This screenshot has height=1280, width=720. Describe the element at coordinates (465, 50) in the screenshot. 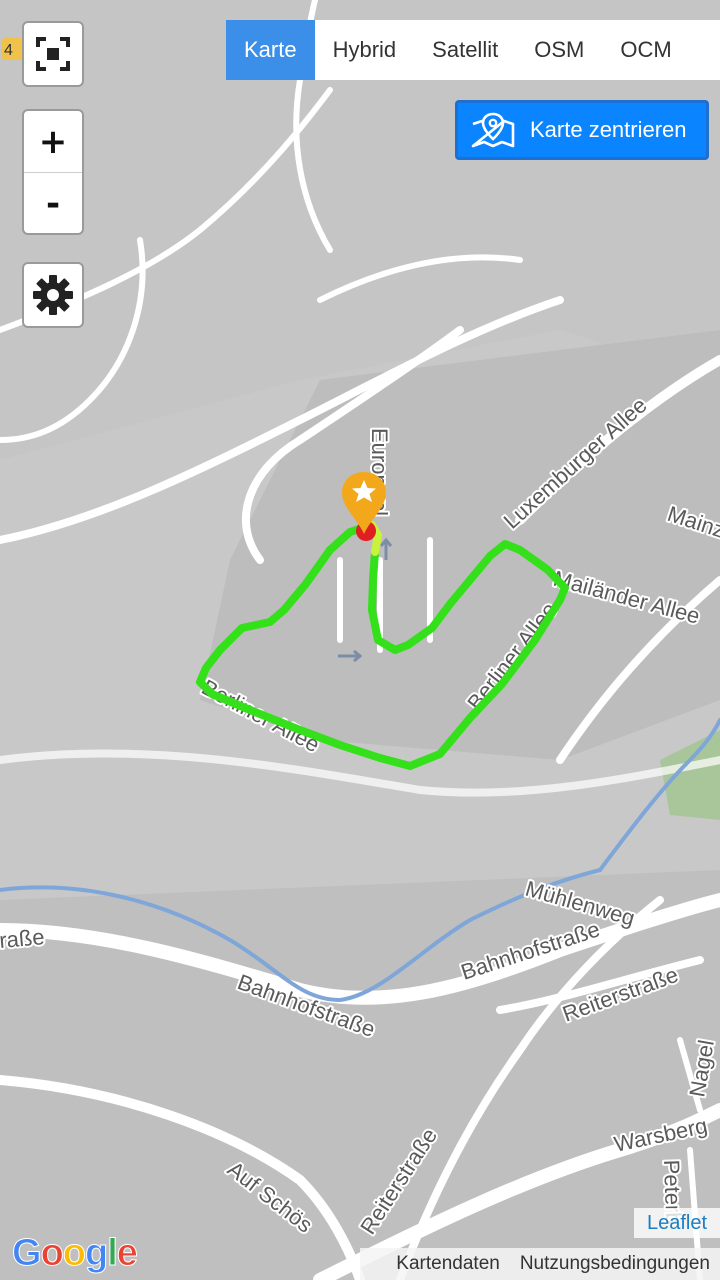

I see `tab-satellit: Satellit` at that location.